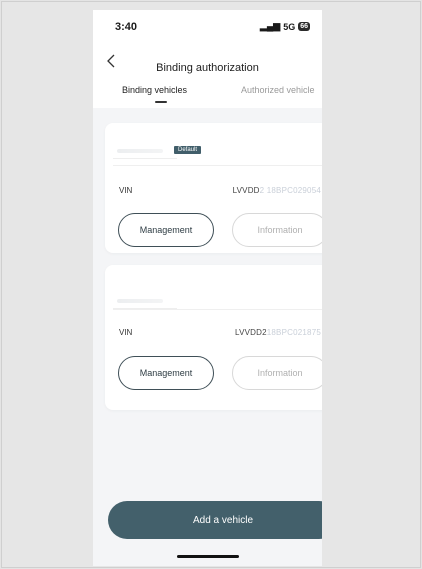 Image resolution: width=422 pixels, height=569 pixels. I want to click on status-time: 3:40, so click(126, 27).